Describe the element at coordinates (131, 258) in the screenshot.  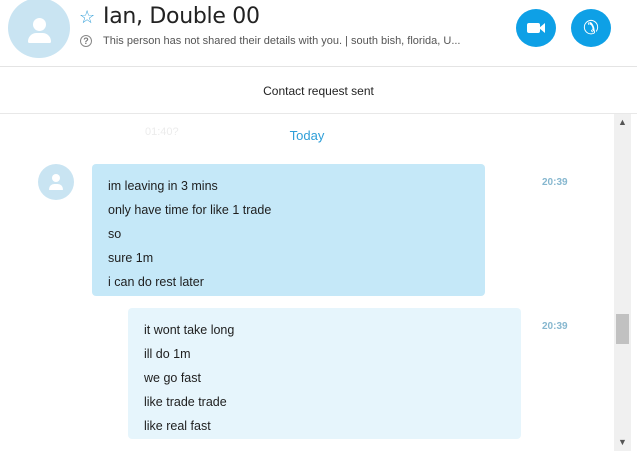
I see `message-line: sure 1m` at that location.